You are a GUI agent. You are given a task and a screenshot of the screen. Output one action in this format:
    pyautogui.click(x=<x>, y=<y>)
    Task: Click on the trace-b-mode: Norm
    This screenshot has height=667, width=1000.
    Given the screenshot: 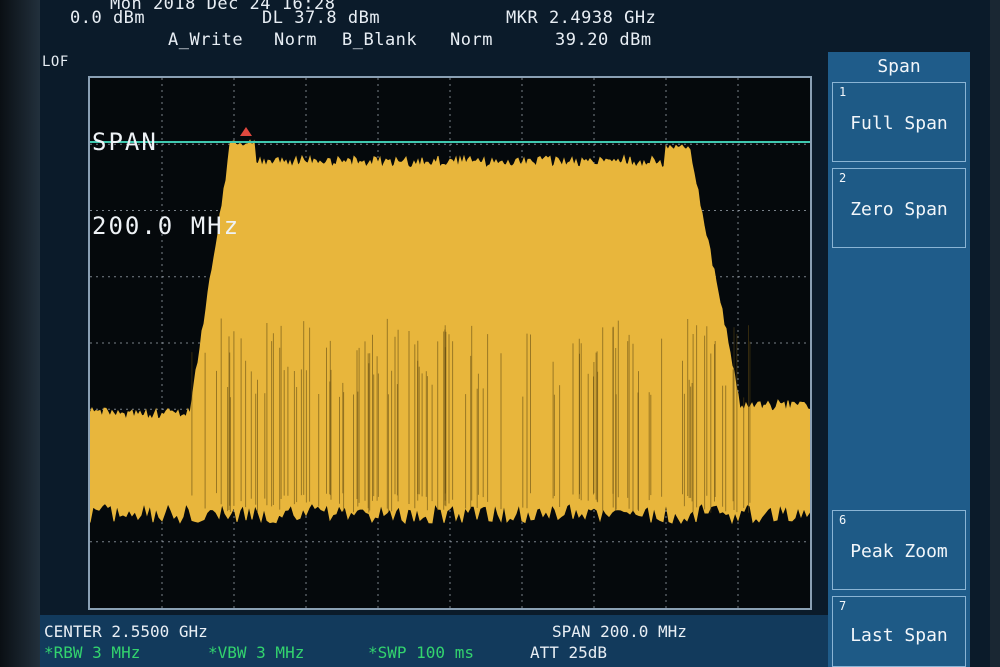 What is the action you would take?
    pyautogui.click(x=471, y=40)
    